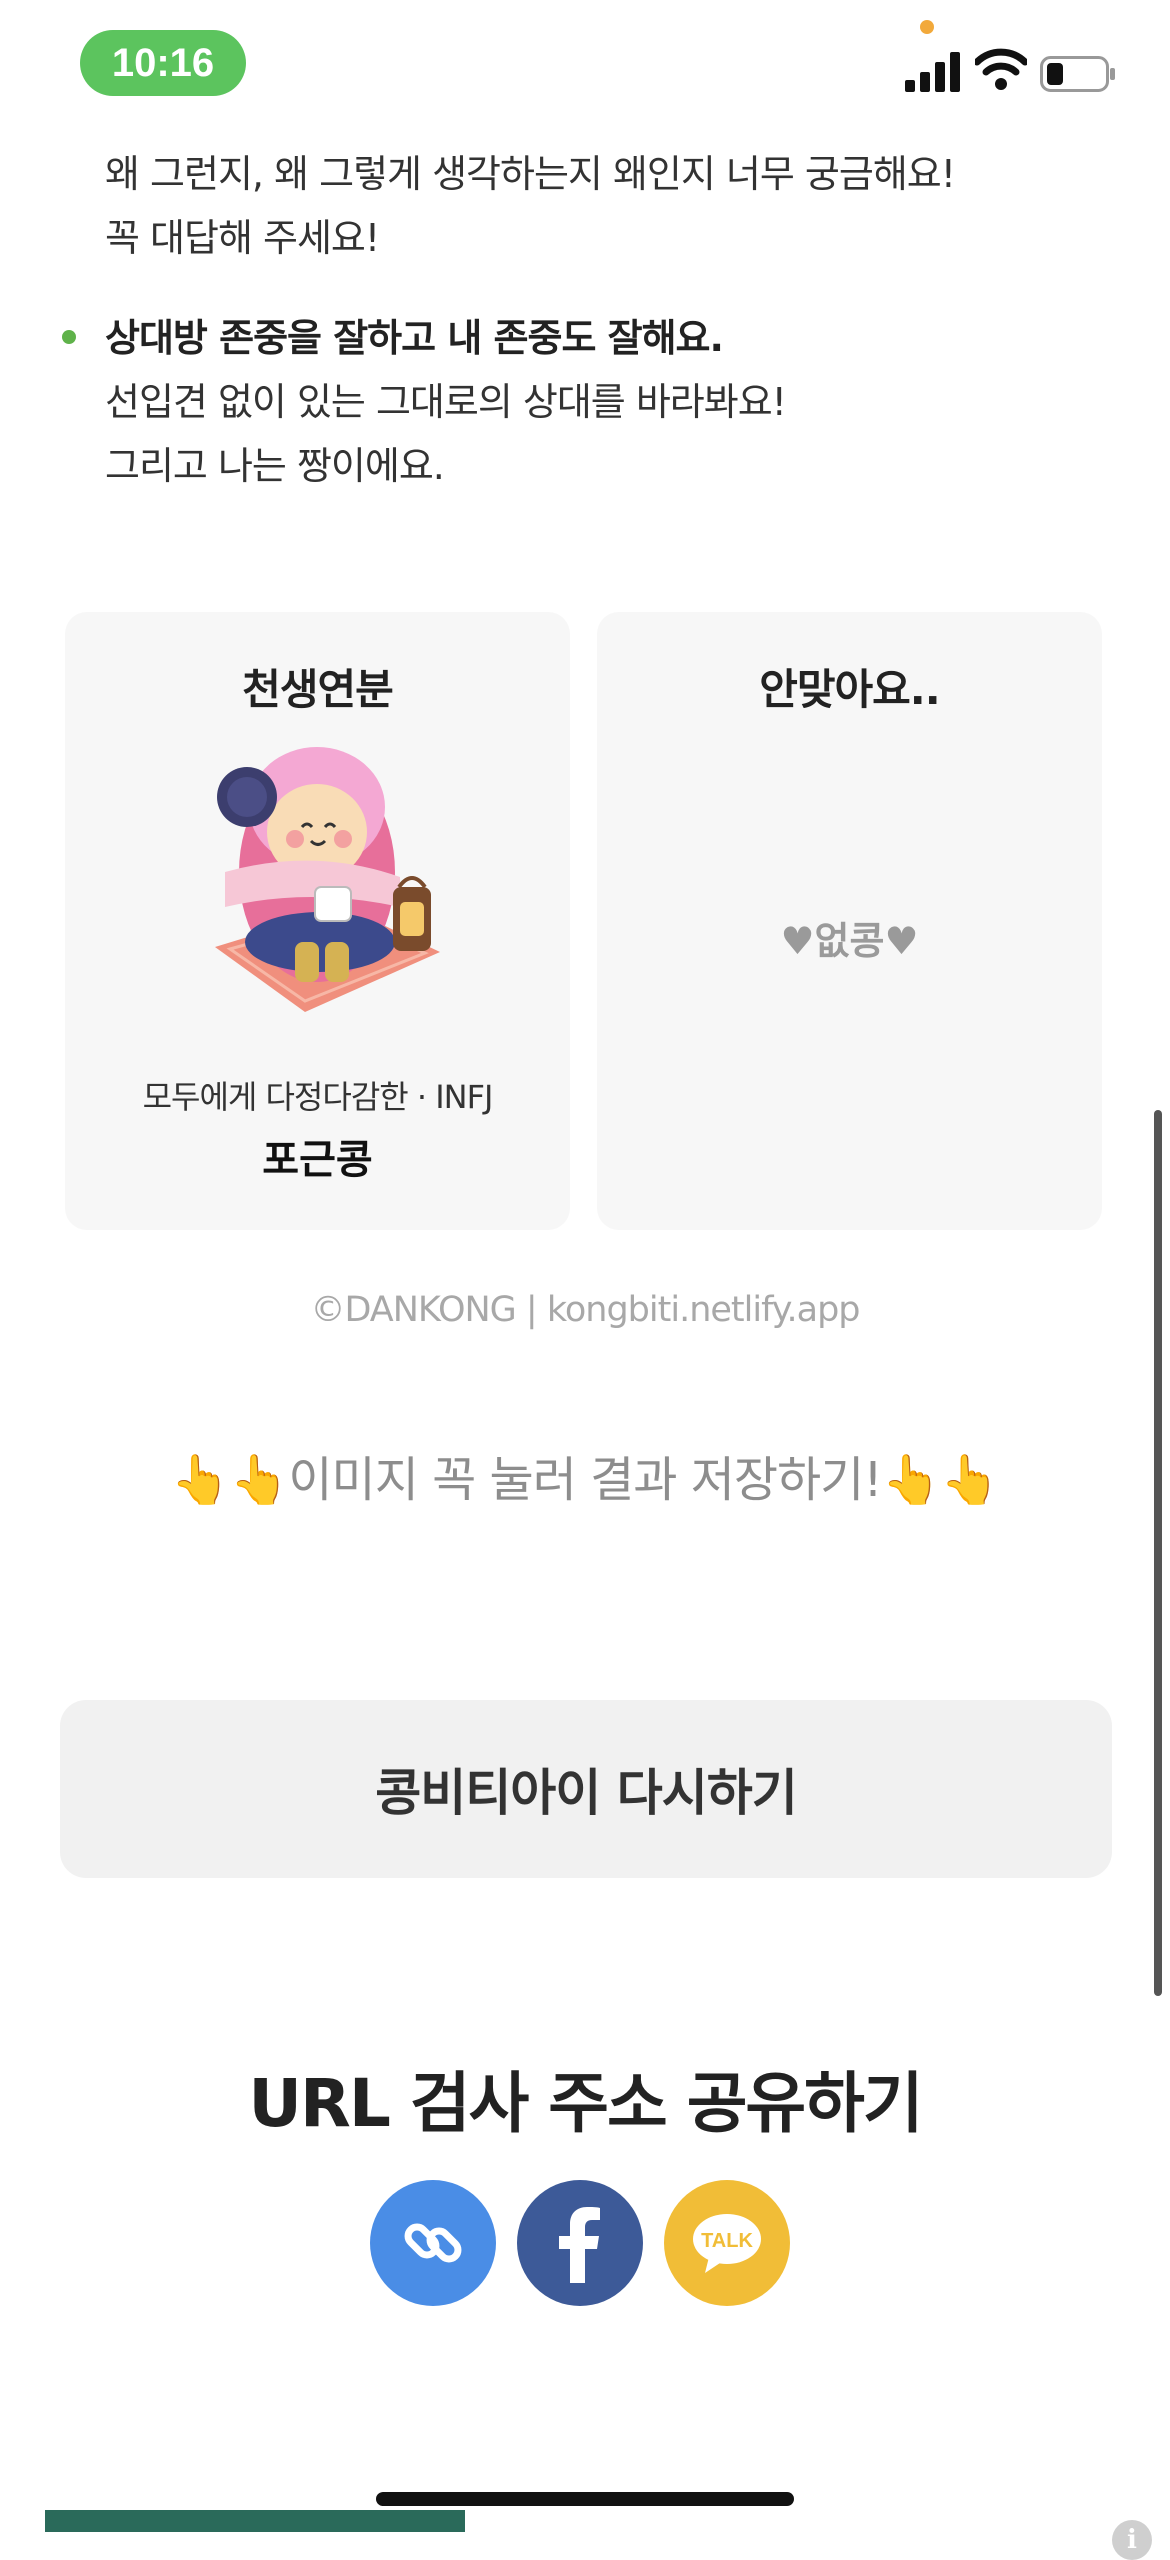  I want to click on worst-match-card: 안맞아요.. ♥없콩♥, so click(849, 921).